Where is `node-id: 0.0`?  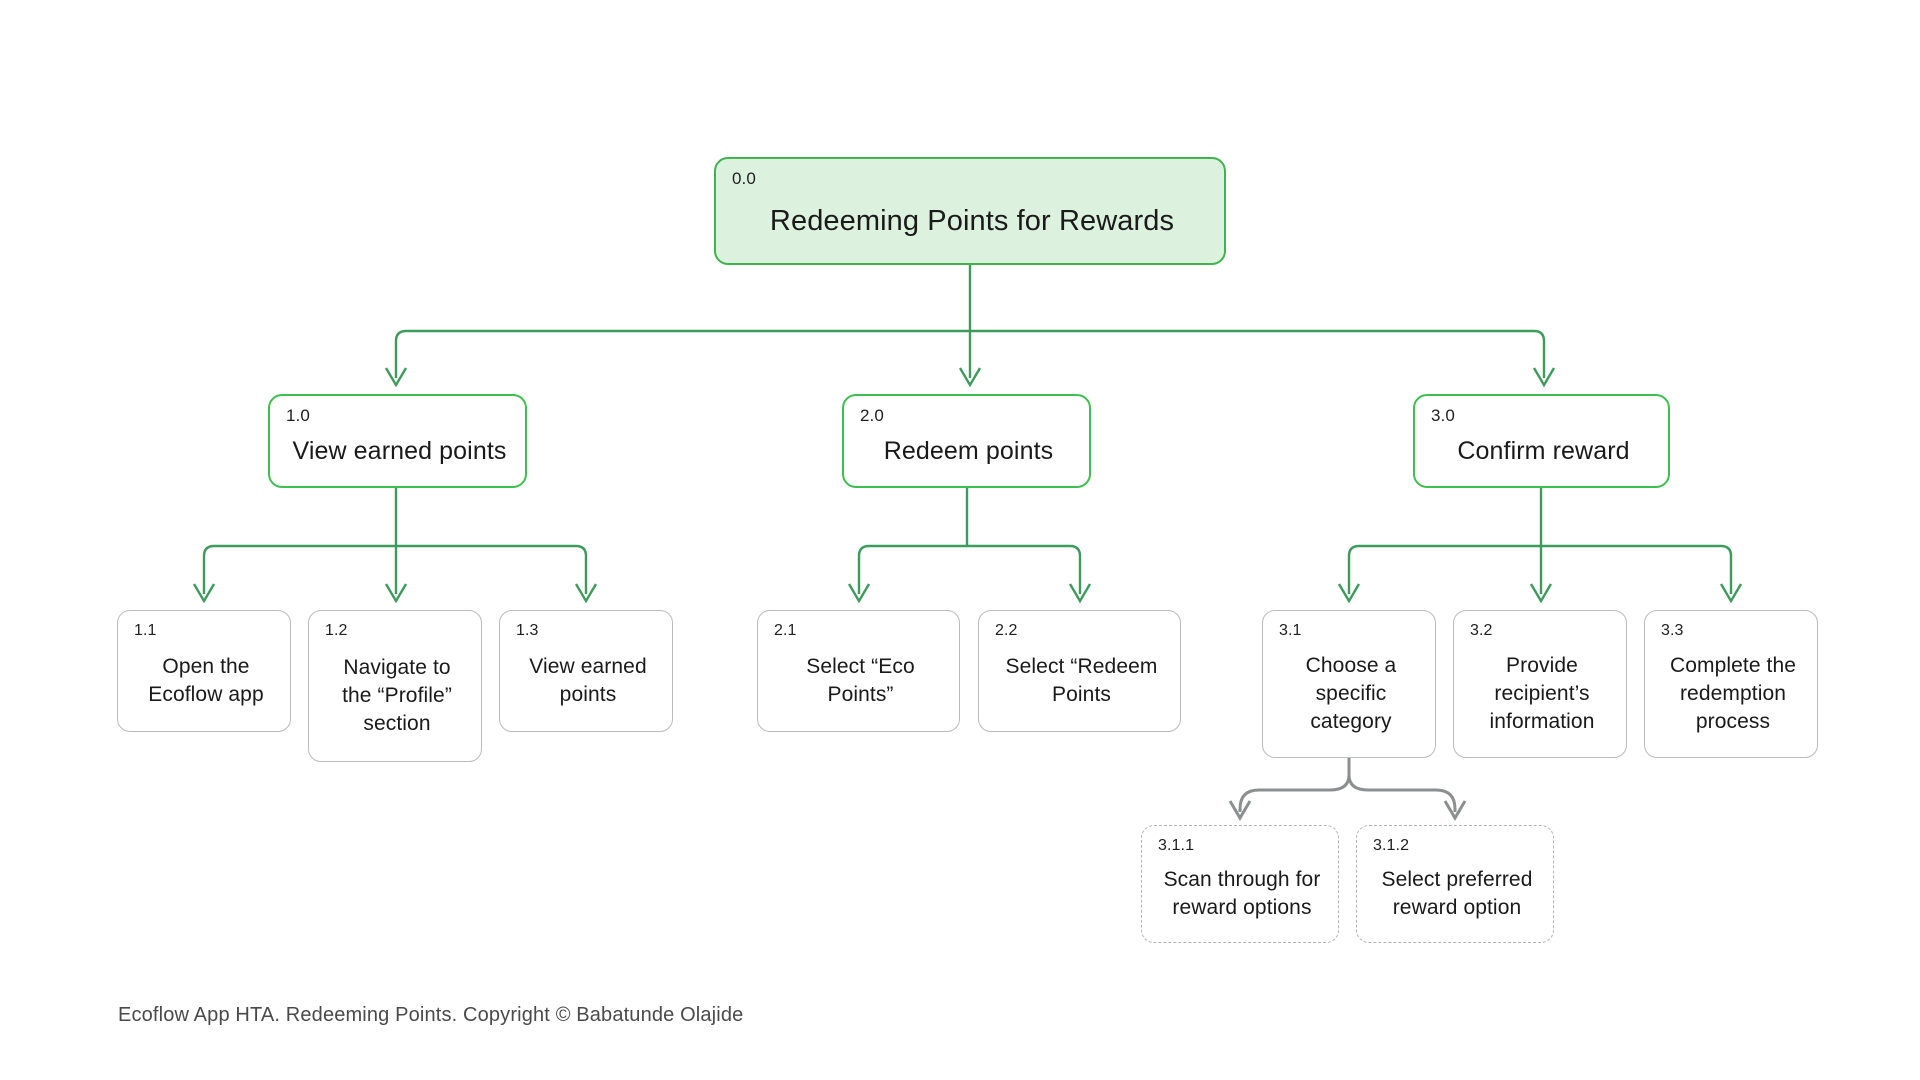
node-id: 0.0 is located at coordinates (744, 178).